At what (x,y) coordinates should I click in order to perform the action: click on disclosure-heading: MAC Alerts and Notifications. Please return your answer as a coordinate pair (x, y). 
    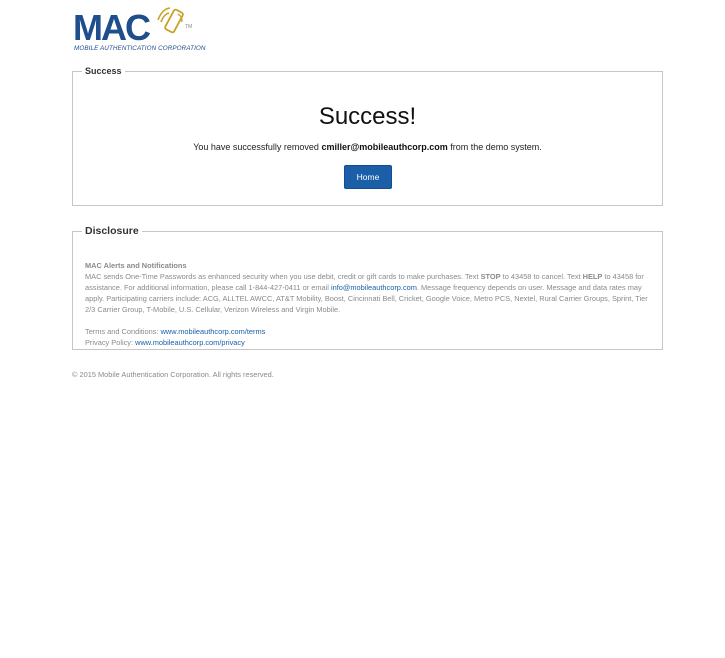
    Looking at the image, I should click on (136, 265).